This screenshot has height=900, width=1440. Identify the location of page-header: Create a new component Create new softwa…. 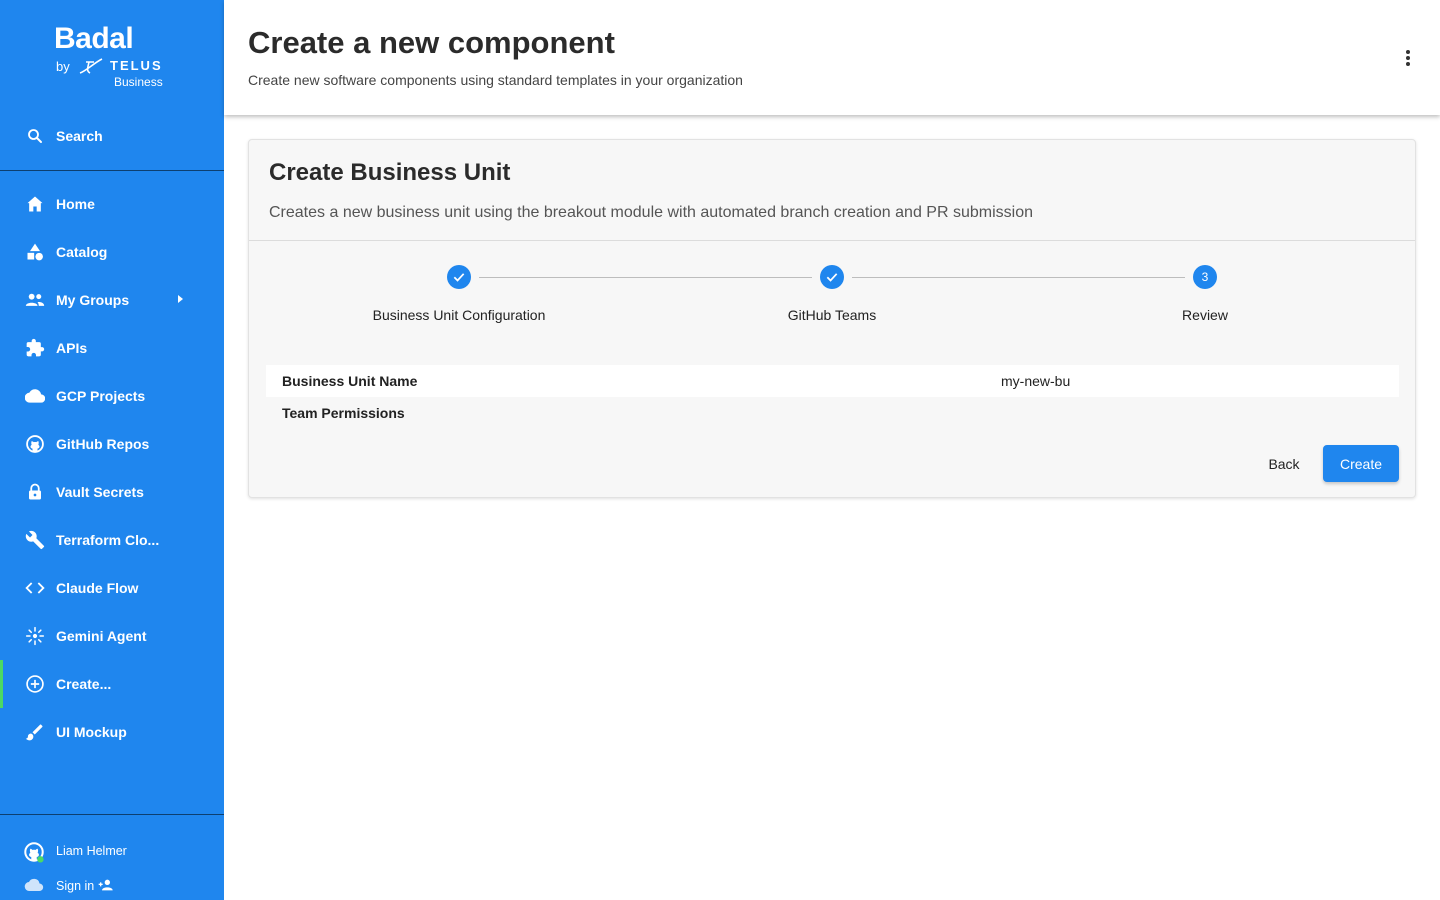
(832, 57).